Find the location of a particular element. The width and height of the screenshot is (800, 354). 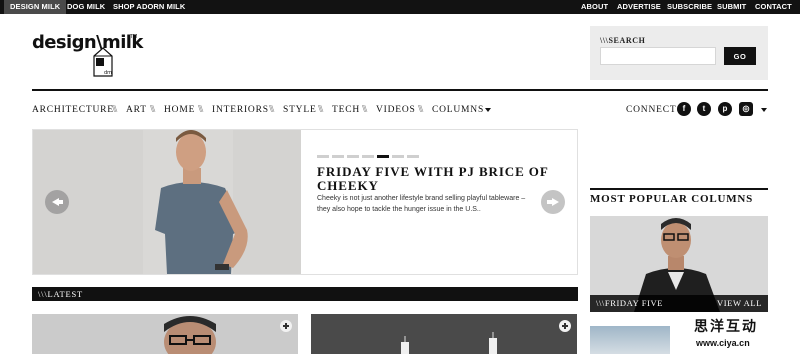

topbar-link-about: ABOUT is located at coordinates (594, 7).